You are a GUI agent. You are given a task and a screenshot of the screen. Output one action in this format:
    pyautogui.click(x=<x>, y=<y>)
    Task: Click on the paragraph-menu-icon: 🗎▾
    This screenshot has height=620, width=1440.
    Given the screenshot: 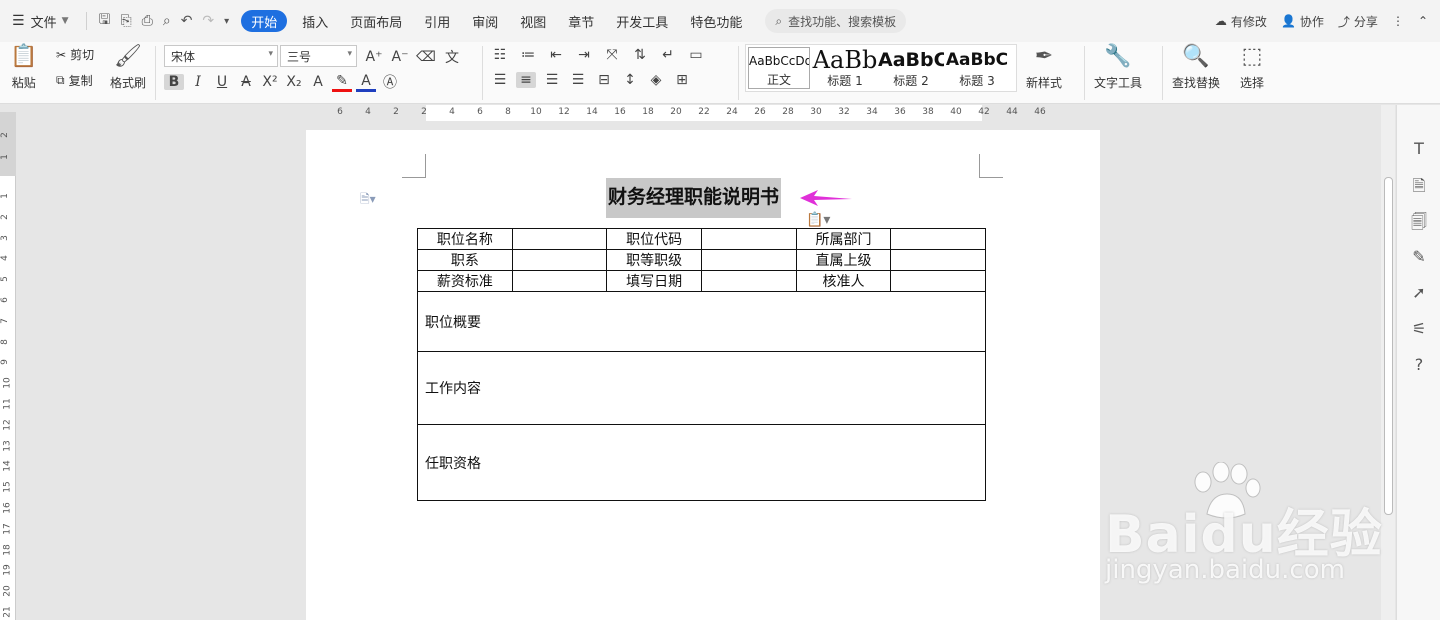 What is the action you would take?
    pyautogui.click(x=368, y=200)
    